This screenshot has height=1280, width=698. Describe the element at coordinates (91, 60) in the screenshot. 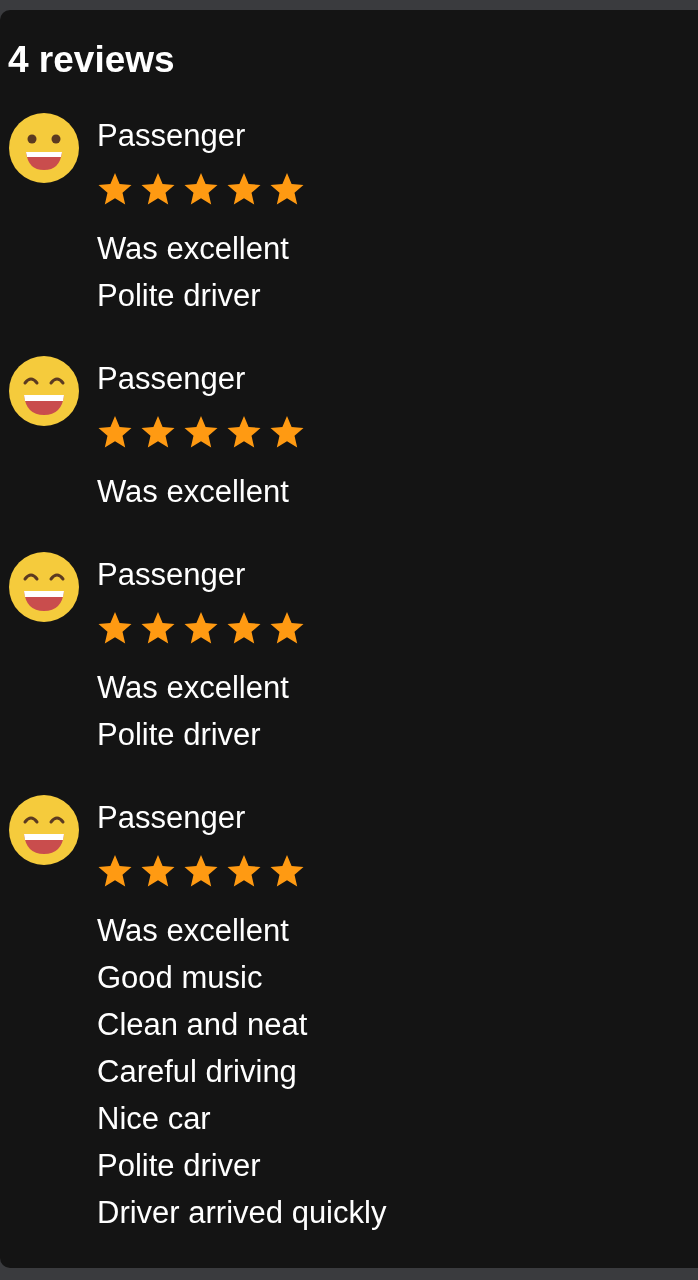

I see `reviews-heading: 4 reviews` at that location.